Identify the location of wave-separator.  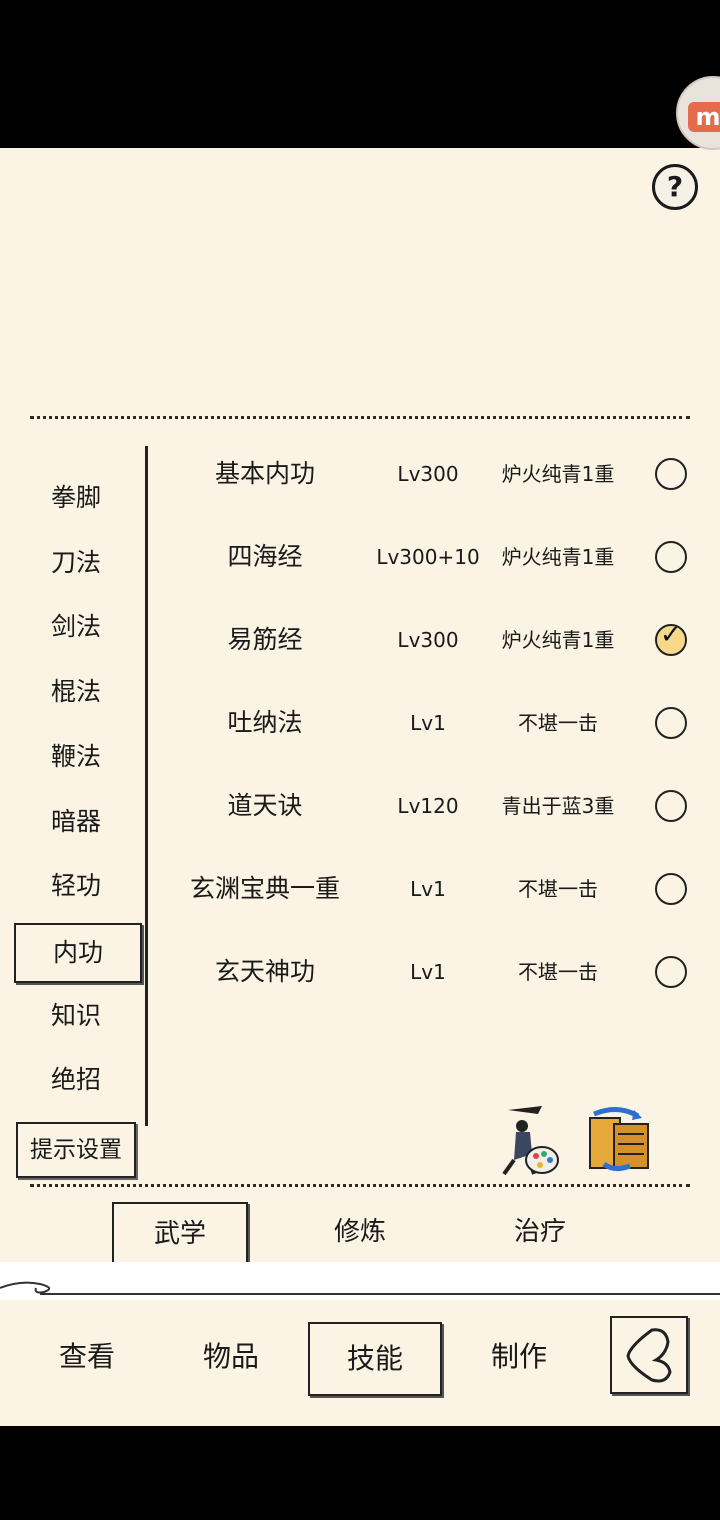
(360, 1281).